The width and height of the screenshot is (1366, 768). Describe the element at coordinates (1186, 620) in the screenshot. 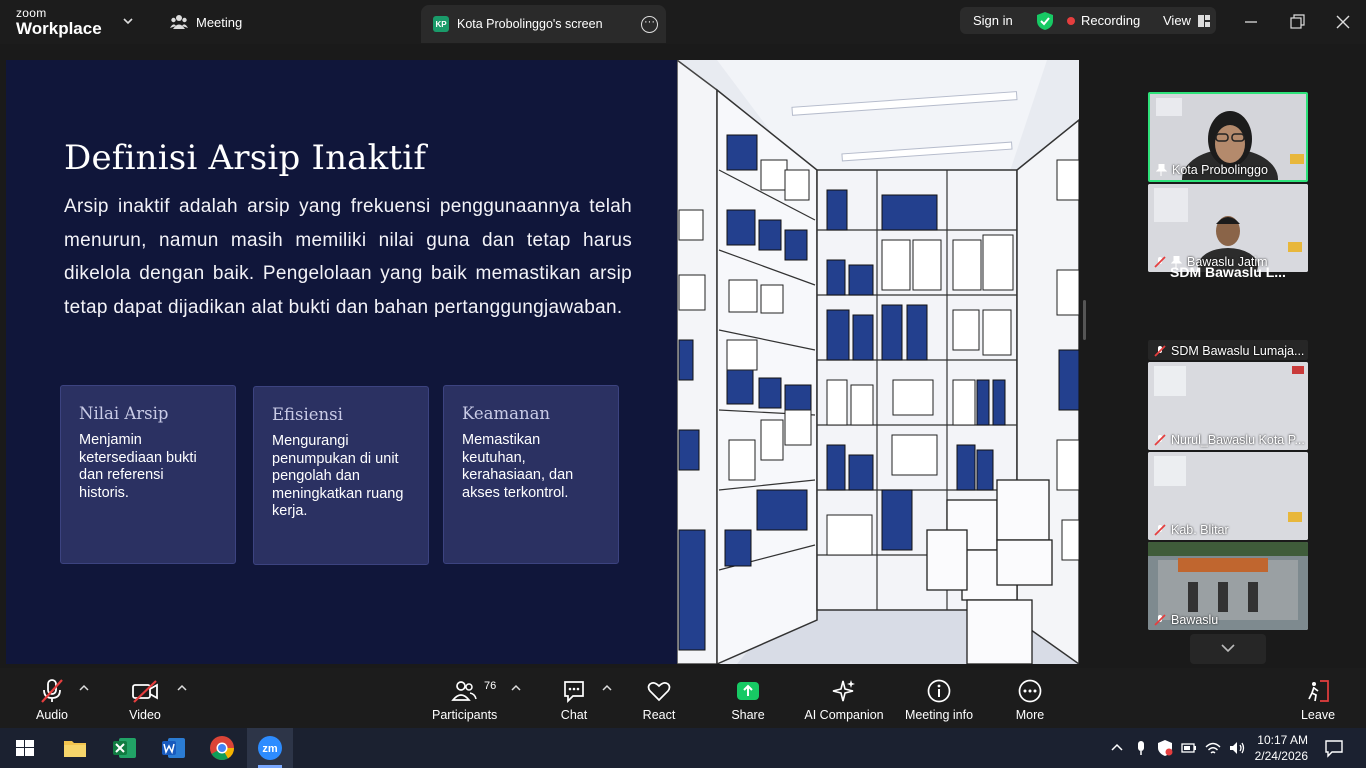

I see `tile-label: Bawaslu` at that location.